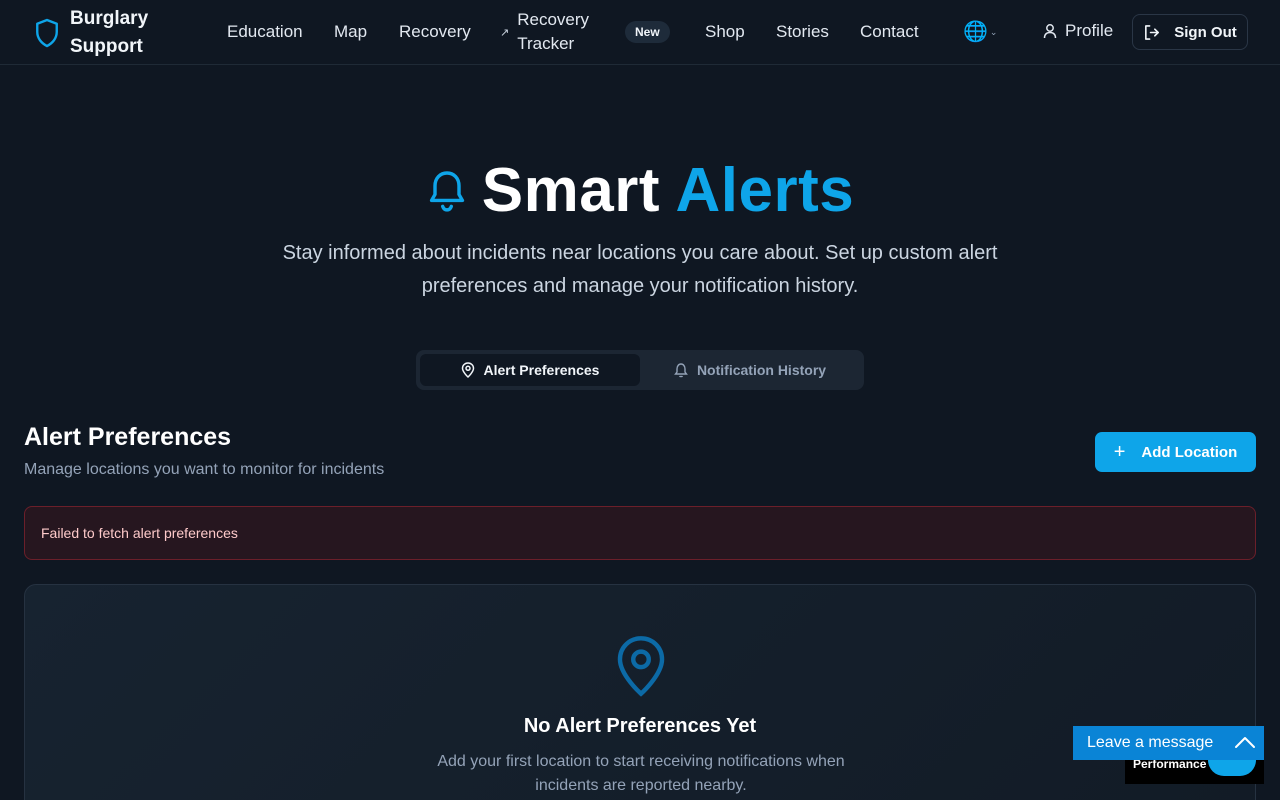 This screenshot has height=800, width=1280. Describe the element at coordinates (725, 32) in the screenshot. I see `nav-link-shop: Shop` at that location.